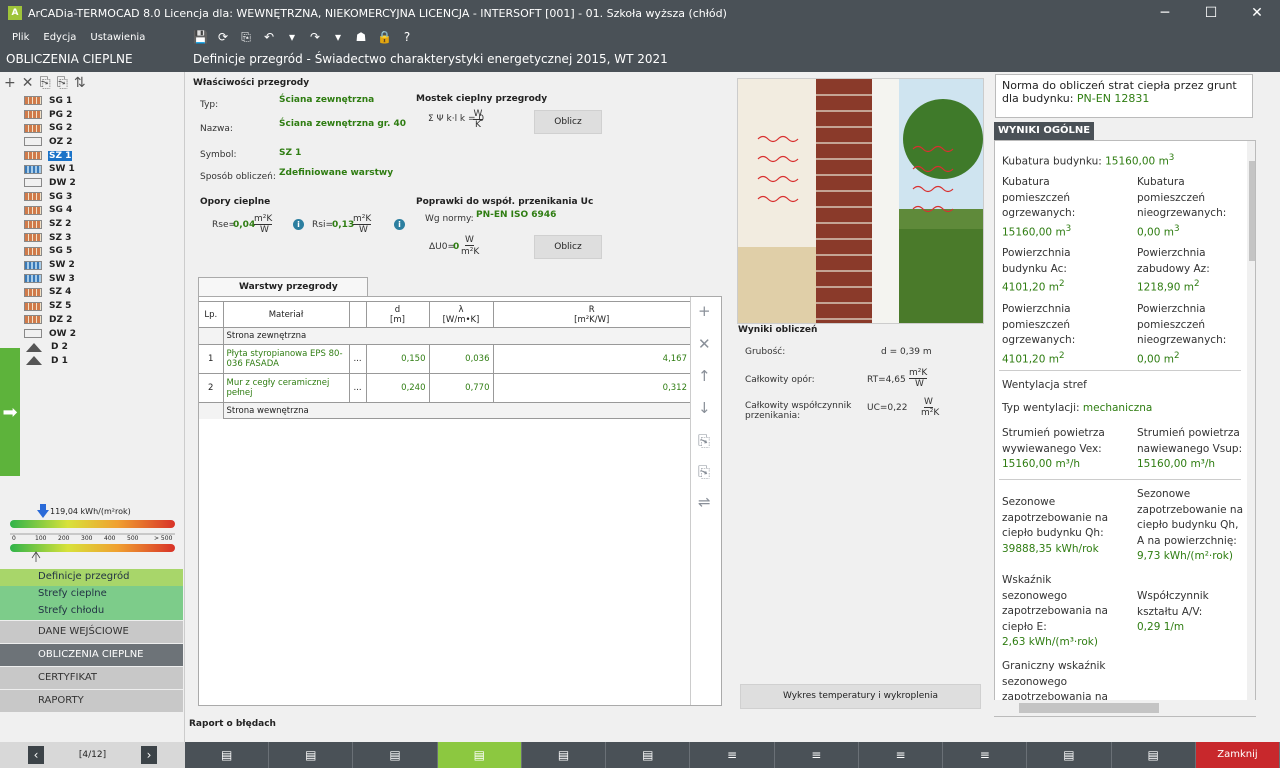 Image resolution: width=1280 pixels, height=768 pixels. What do you see at coordinates (384, 37) in the screenshot?
I see `lock-icon: 🔒` at bounding box center [384, 37].